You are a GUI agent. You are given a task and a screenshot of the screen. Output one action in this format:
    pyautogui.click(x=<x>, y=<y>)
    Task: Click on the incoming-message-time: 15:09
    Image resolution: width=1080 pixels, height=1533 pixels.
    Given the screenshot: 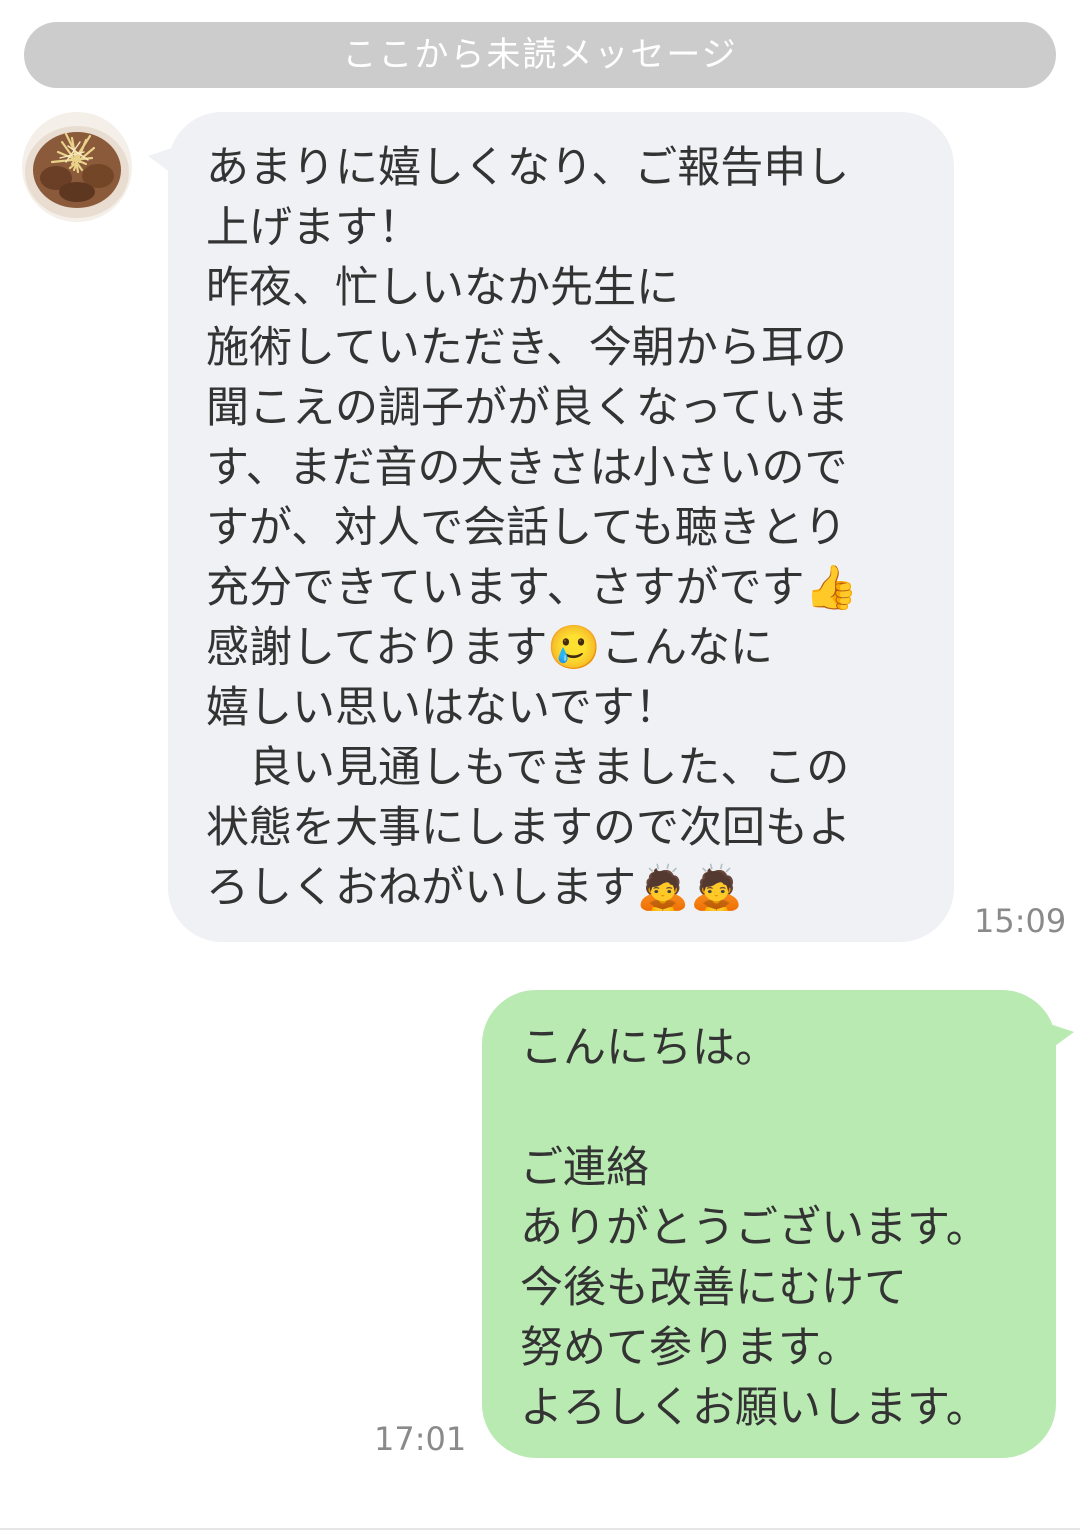 What is the action you would take?
    pyautogui.click(x=1020, y=921)
    